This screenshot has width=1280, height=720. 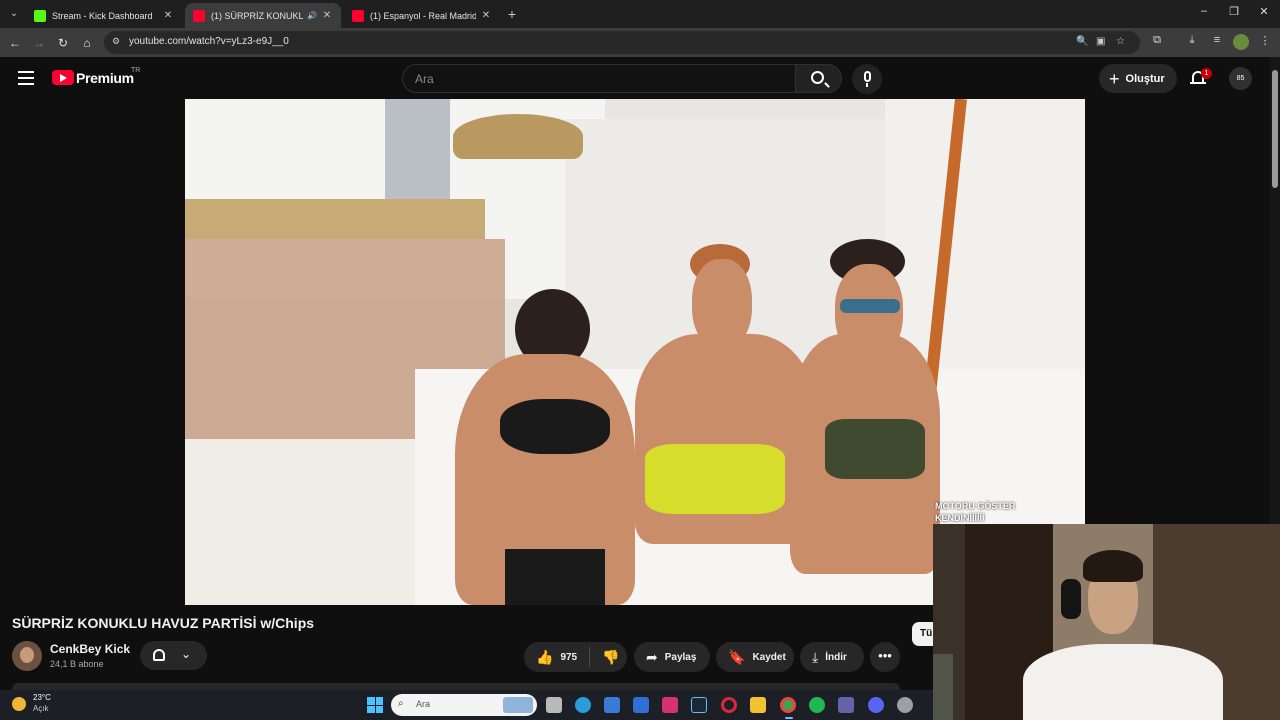 What do you see at coordinates (63, 77) in the screenshot?
I see `youtube-logo-icon` at bounding box center [63, 77].